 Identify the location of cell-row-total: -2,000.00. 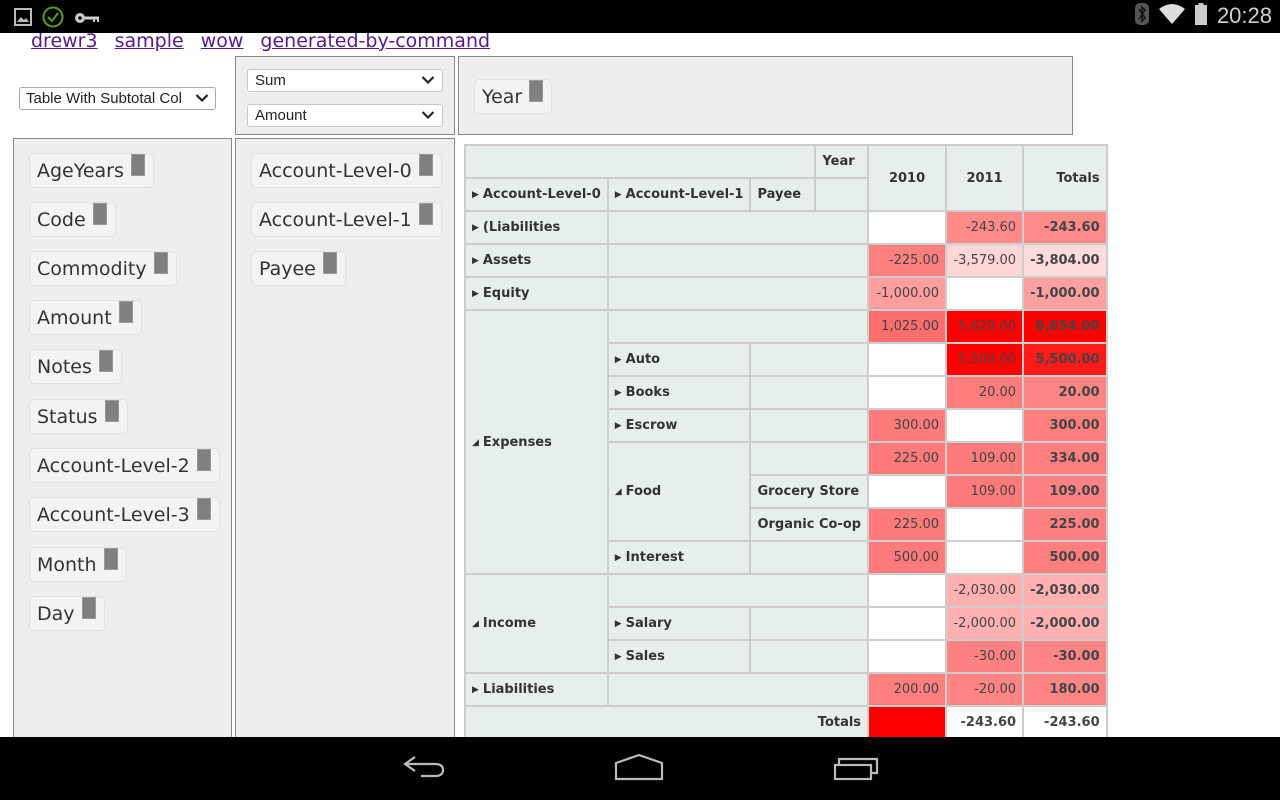
(1065, 623).